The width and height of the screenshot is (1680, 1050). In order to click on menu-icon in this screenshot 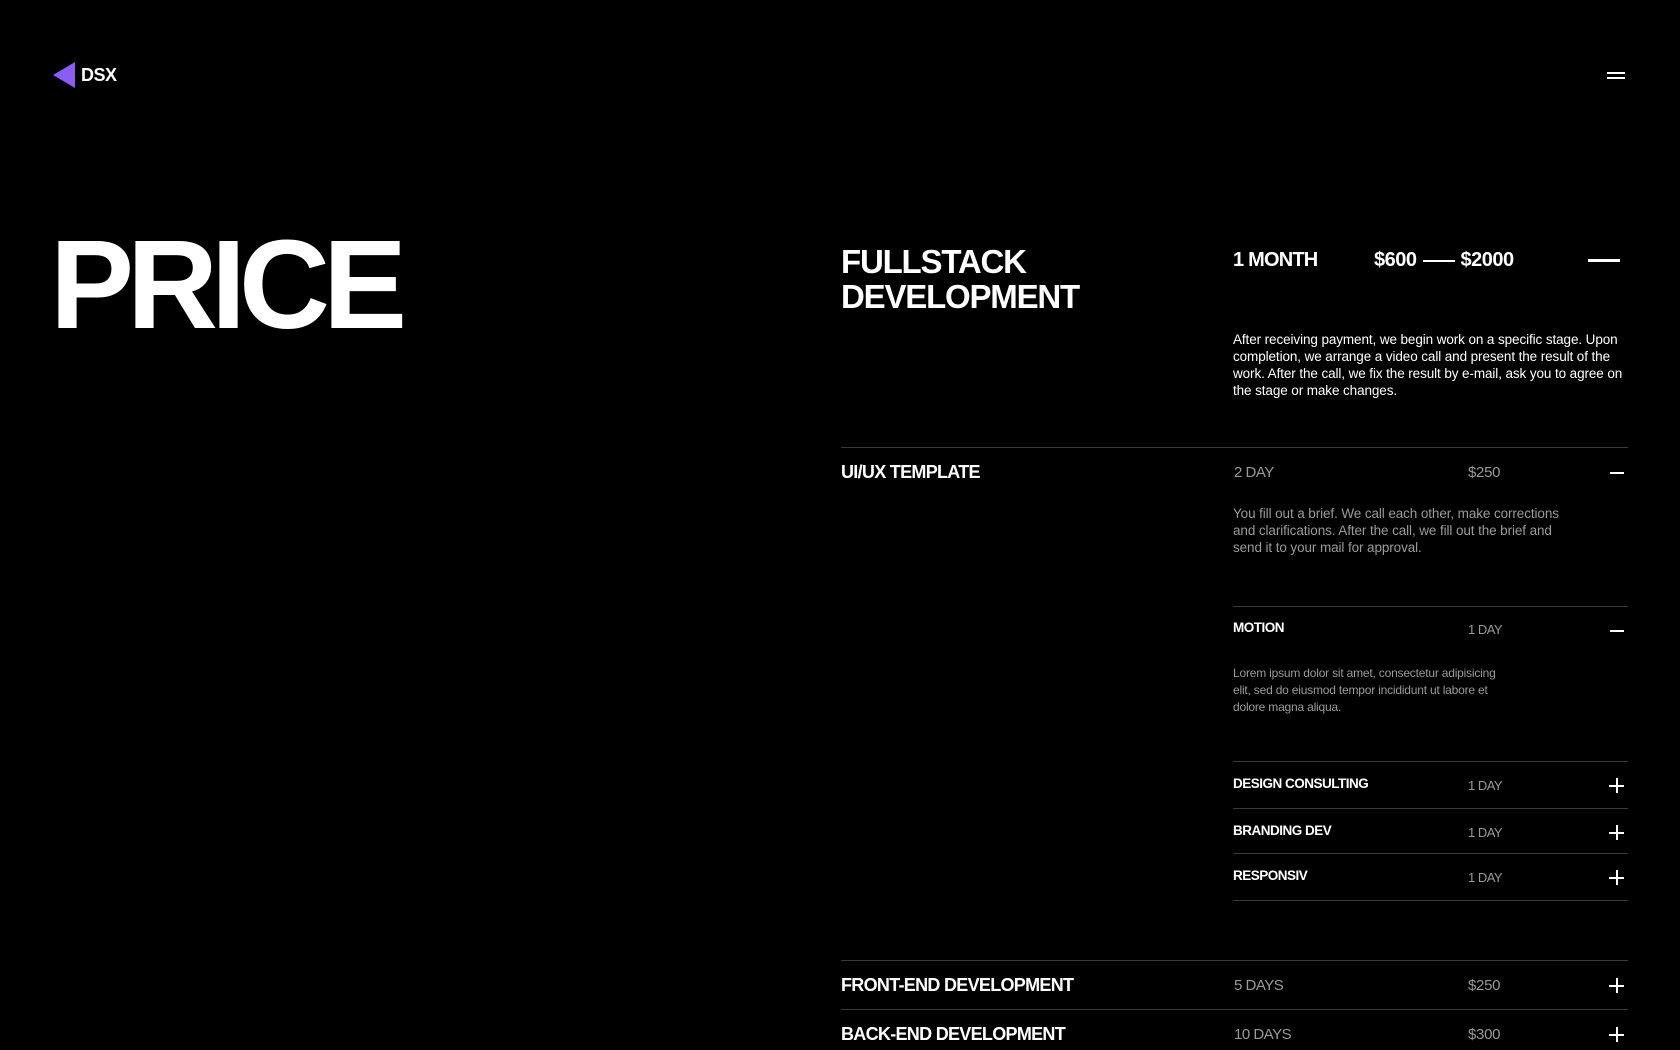, I will do `click(1616, 75)`.